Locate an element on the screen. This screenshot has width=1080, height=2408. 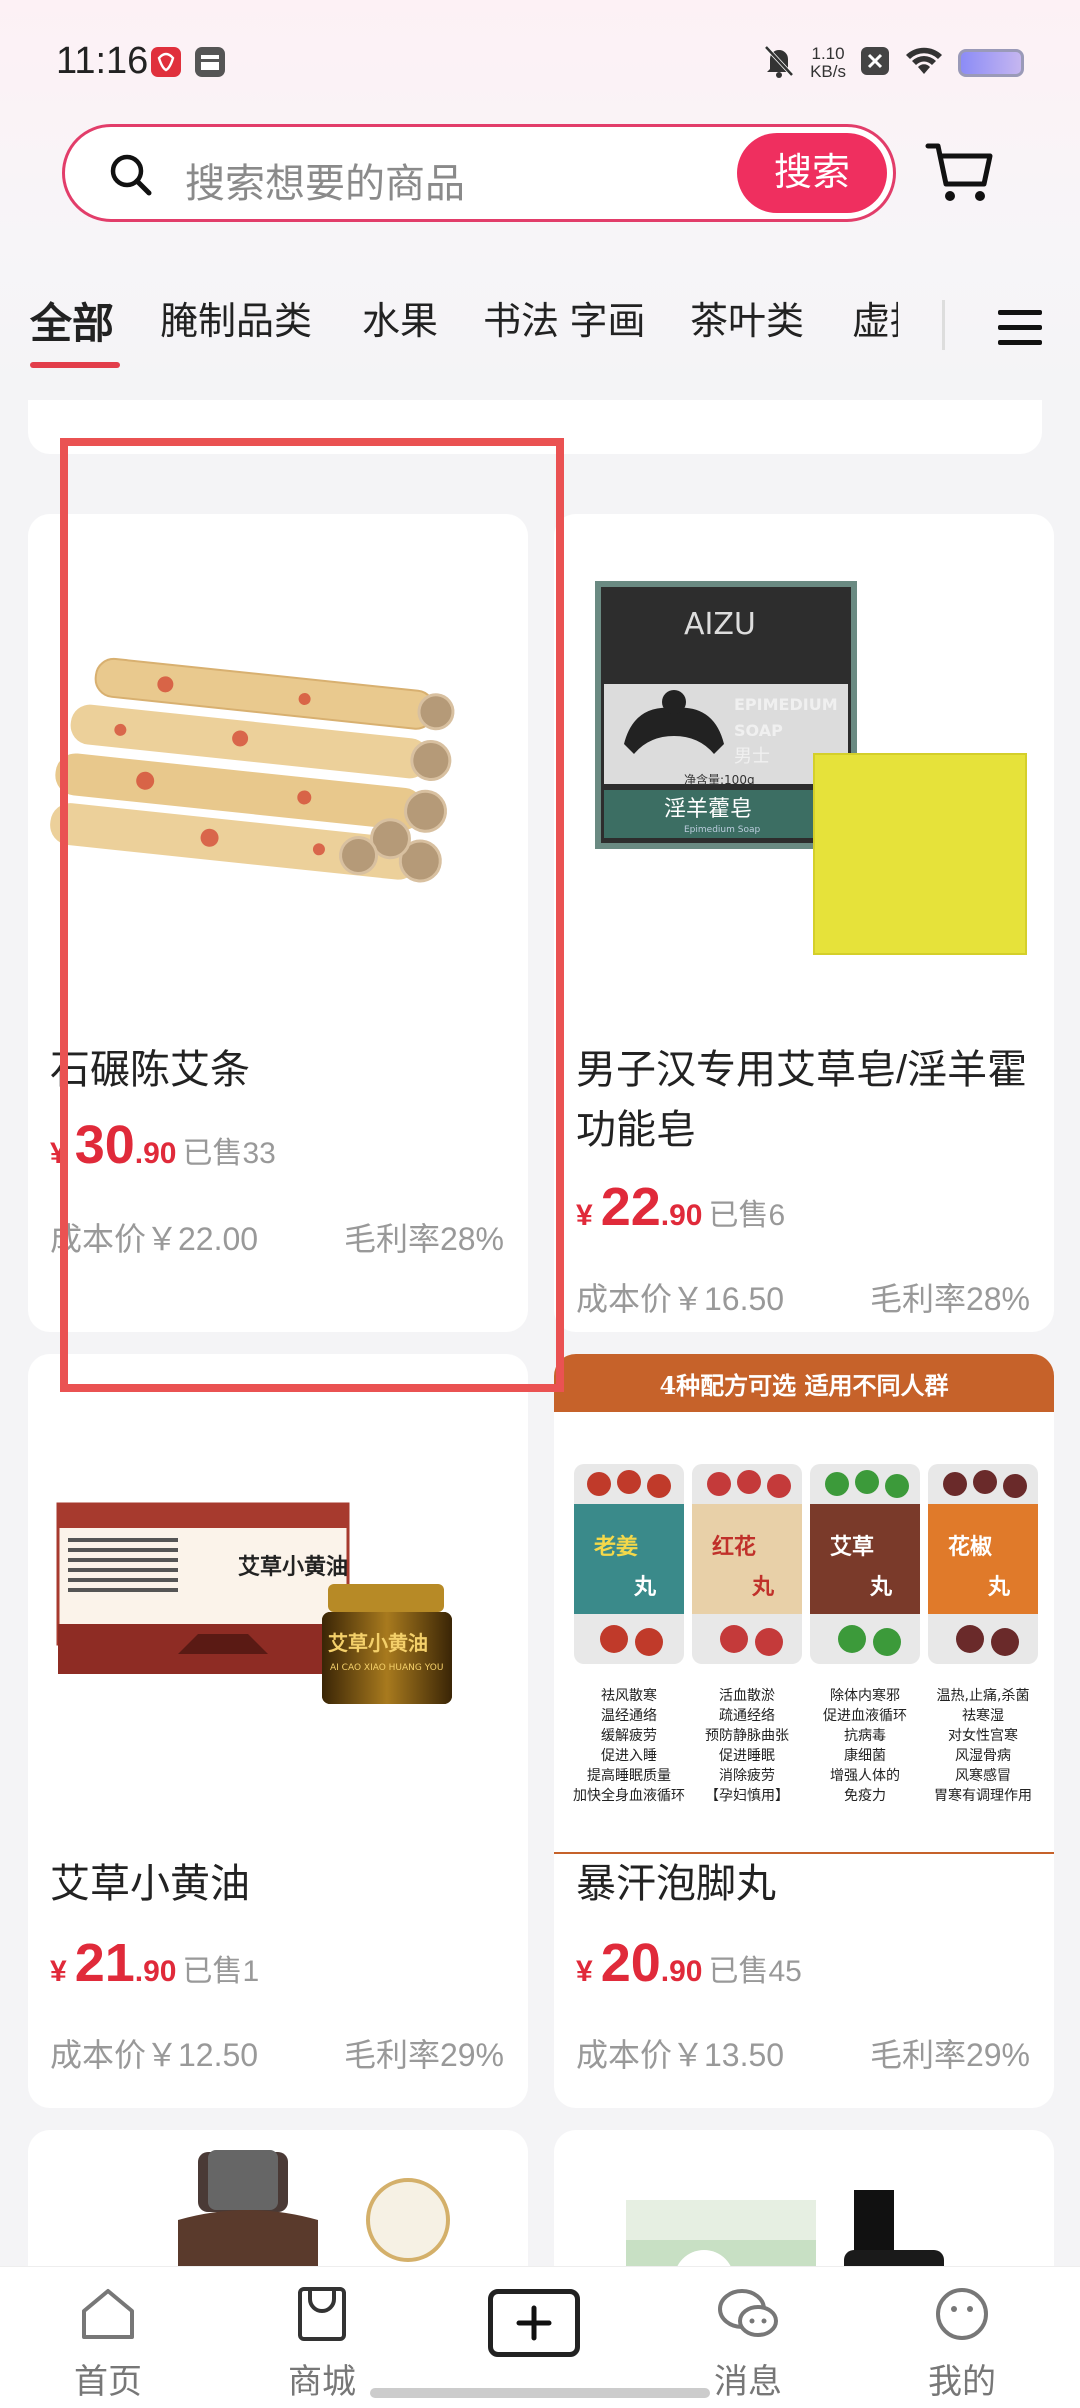
nav-profile: 我的 is located at coordinates (962, 2344).